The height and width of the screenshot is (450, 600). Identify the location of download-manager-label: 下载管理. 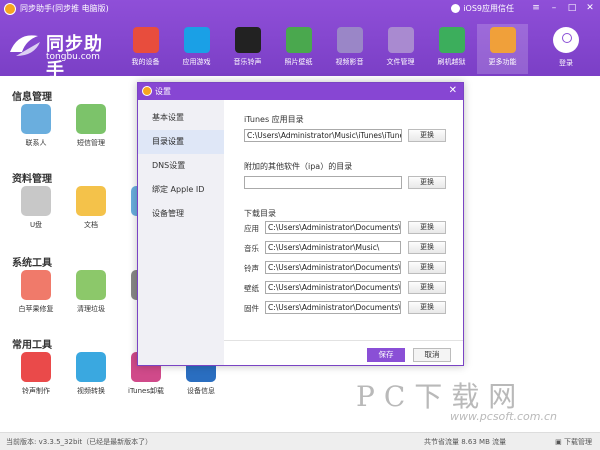
(578, 442).